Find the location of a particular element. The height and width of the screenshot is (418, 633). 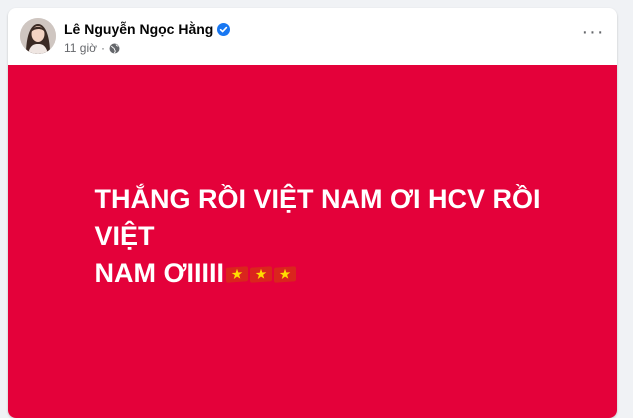

post-meta: 11 giờ · is located at coordinates (92, 48).